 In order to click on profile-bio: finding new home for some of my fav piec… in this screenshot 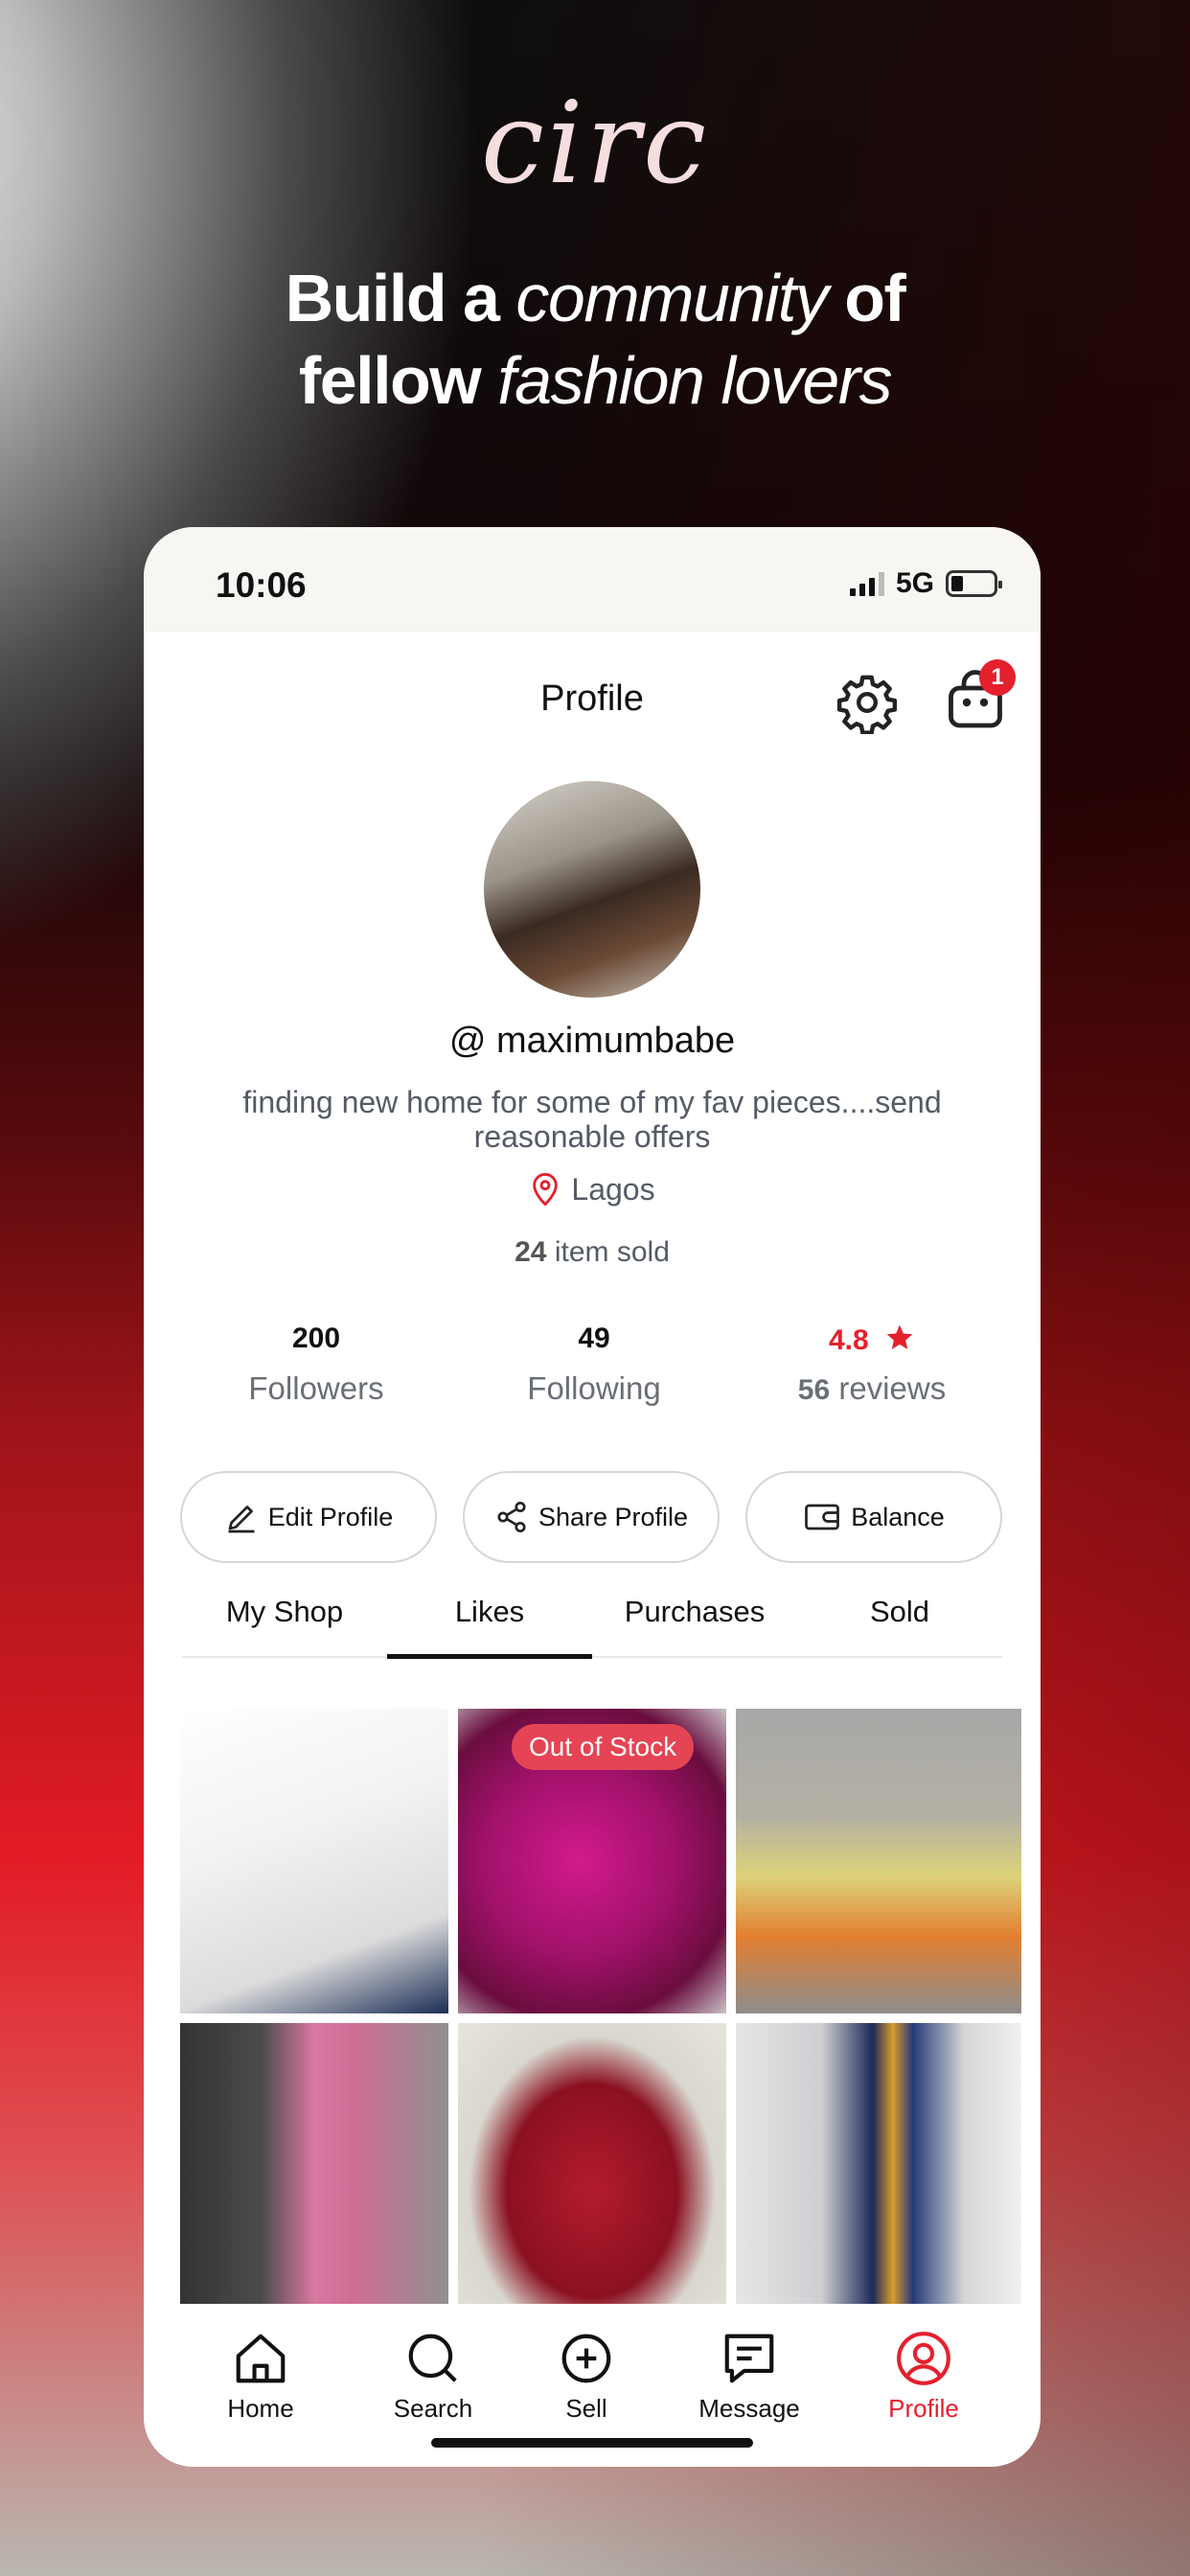, I will do `click(592, 1119)`.